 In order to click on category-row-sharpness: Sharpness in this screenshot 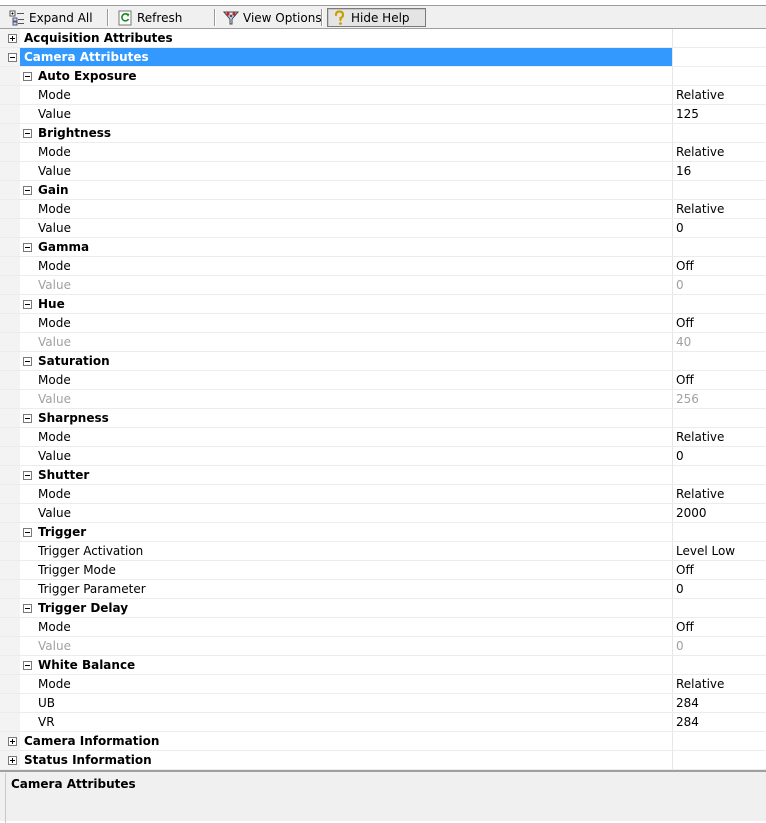, I will do `click(383, 418)`.